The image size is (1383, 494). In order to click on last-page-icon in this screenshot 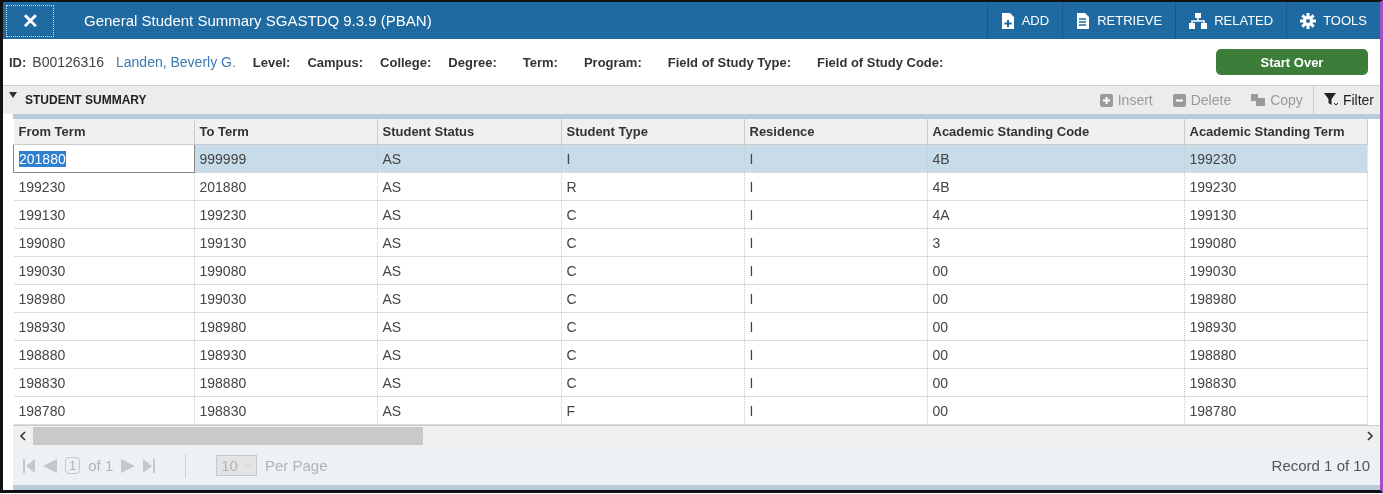, I will do `click(149, 465)`.